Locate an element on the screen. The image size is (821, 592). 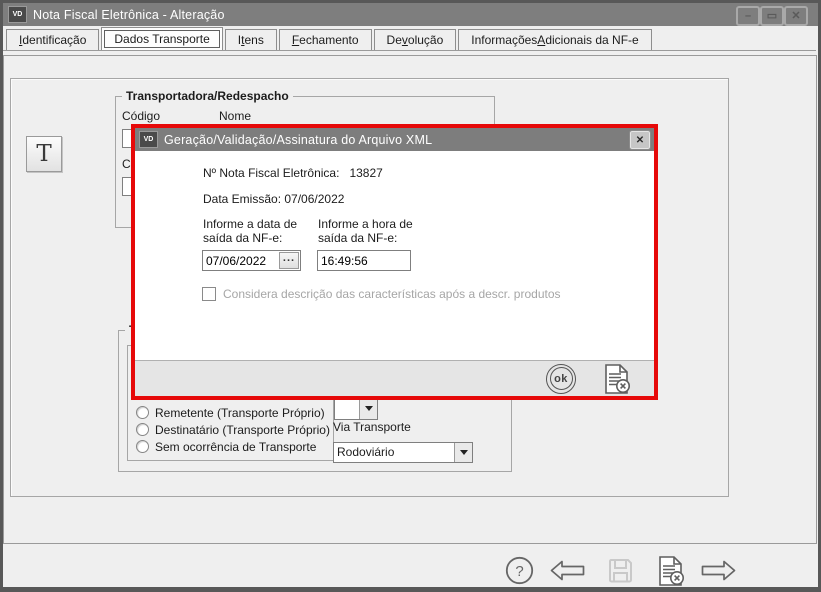
window-frame-bottom is located at coordinates (410, 589).